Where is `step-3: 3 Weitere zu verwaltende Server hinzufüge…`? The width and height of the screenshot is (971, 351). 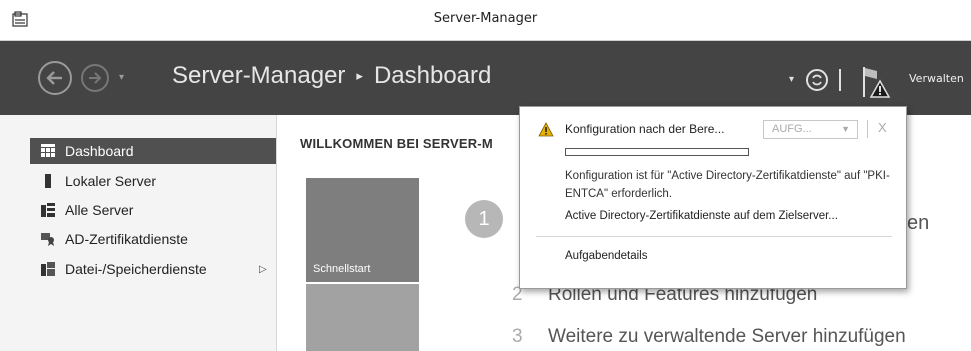 step-3: 3 Weitere zu verwaltende Server hinzufüge… is located at coordinates (709, 337).